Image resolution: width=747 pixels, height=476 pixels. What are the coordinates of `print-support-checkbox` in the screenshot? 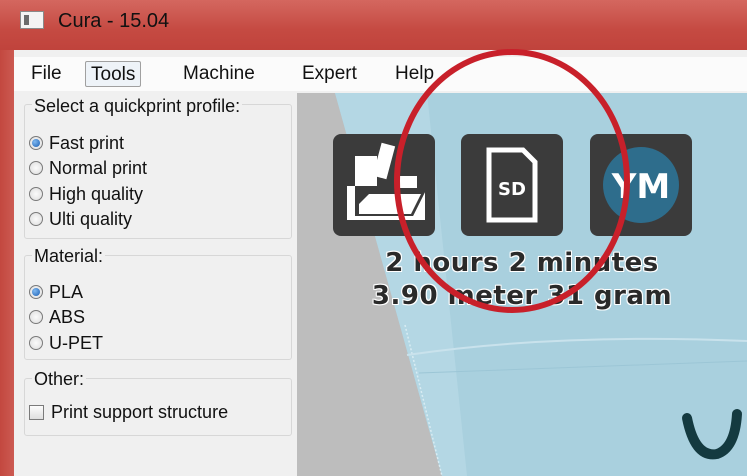 It's located at (36, 412).